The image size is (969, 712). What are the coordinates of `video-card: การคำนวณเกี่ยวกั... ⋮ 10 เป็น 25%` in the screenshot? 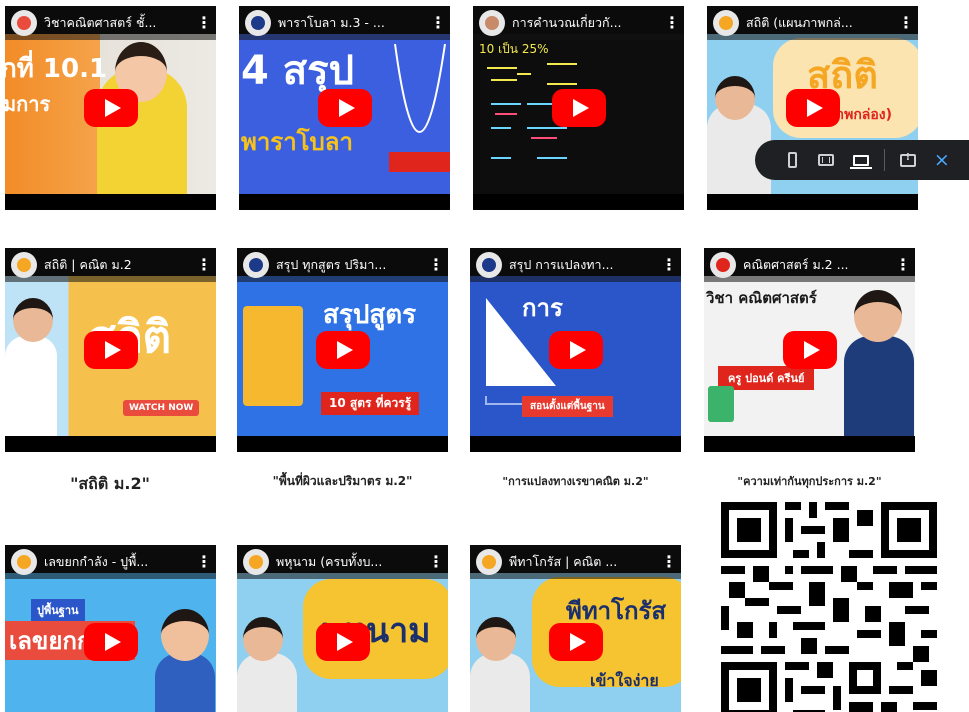 It's located at (578, 108).